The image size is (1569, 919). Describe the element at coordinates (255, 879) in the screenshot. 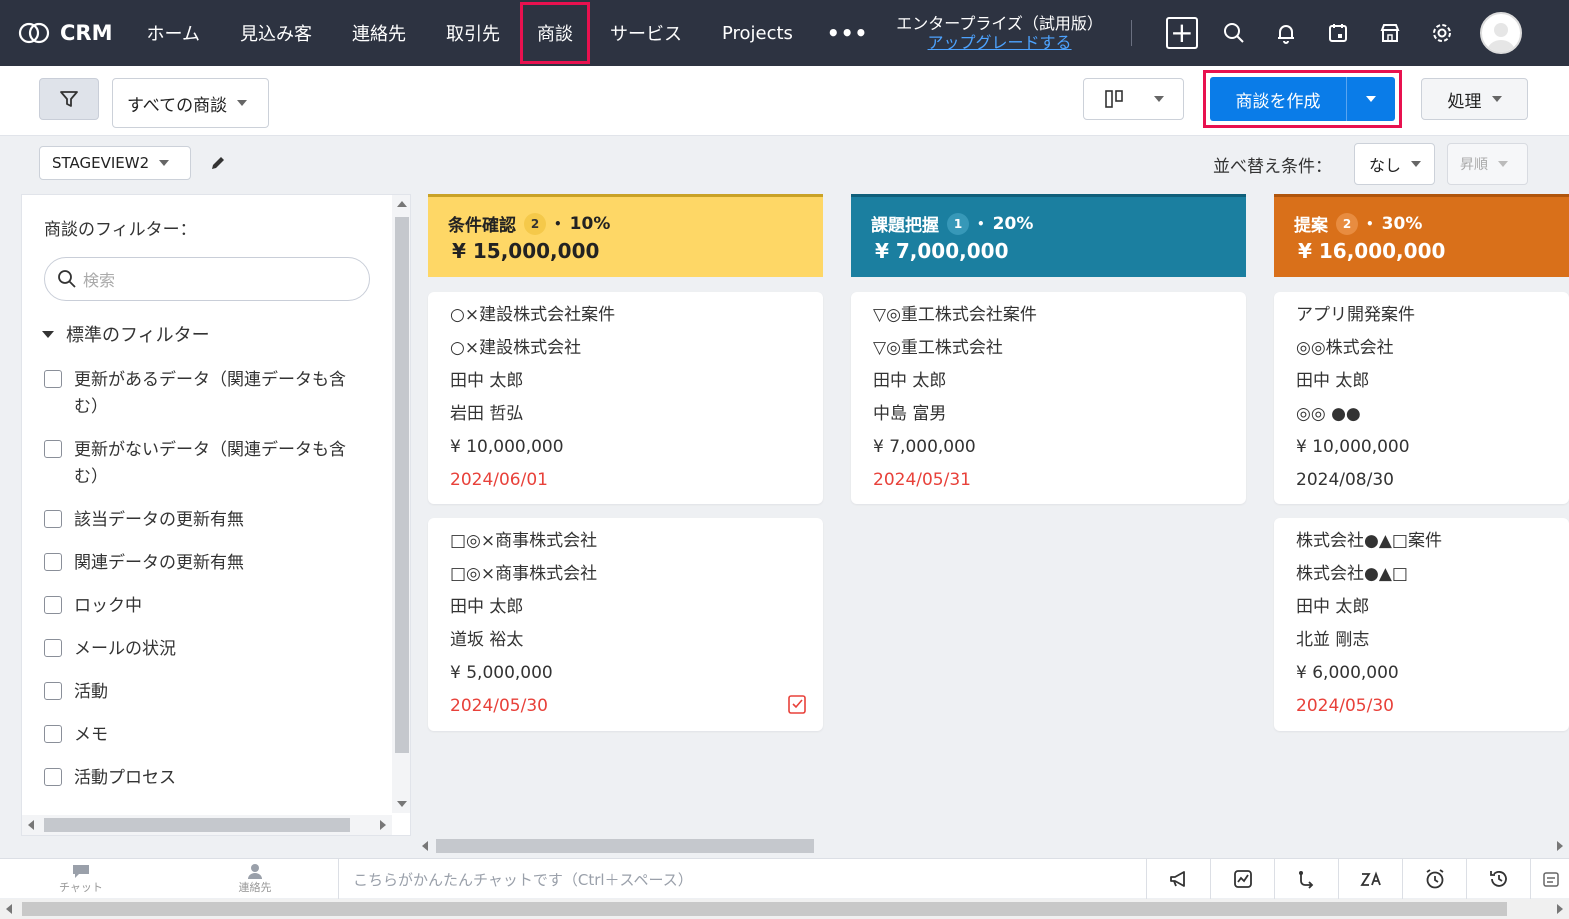

I see `contacts-tab: 連絡先` at that location.